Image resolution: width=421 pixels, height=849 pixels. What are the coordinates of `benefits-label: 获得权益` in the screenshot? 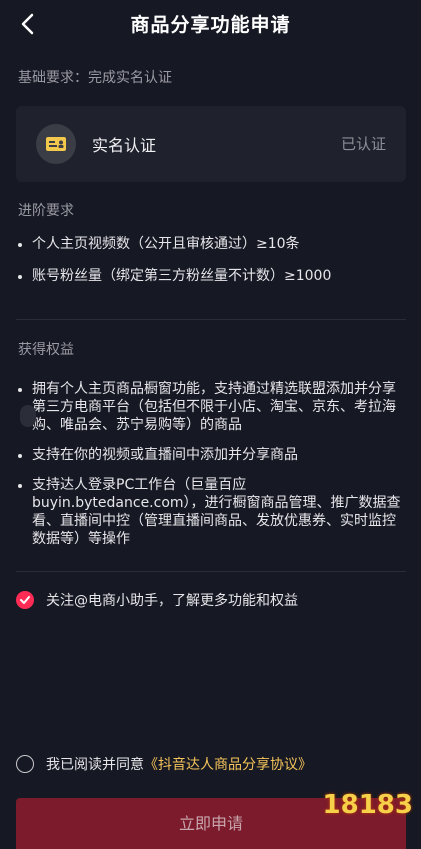 It's located at (46, 350).